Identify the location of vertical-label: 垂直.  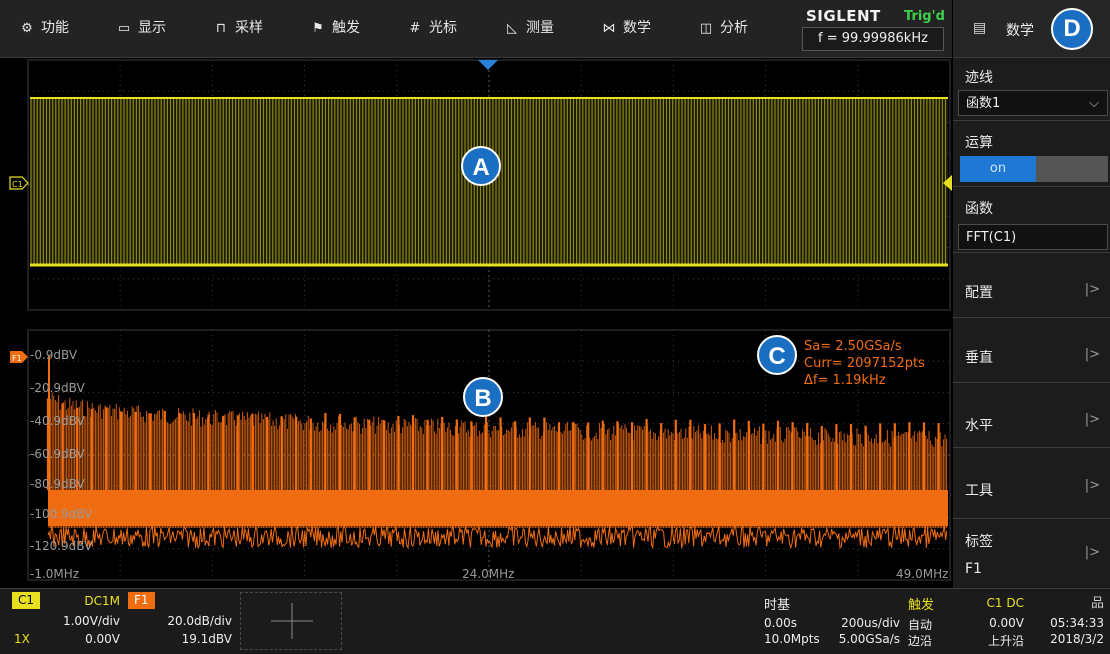
(979, 358).